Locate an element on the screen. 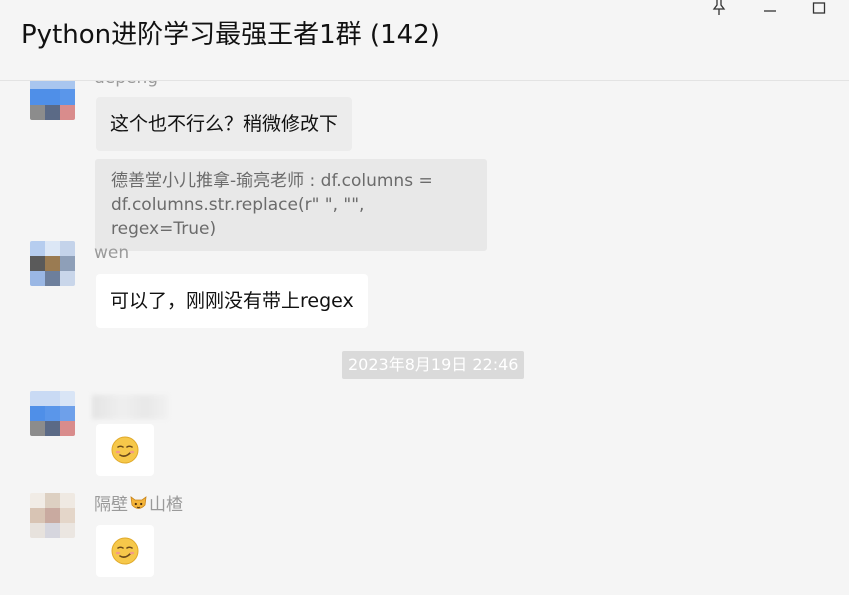  sender-name-suffix: 山楂 is located at coordinates (166, 505).